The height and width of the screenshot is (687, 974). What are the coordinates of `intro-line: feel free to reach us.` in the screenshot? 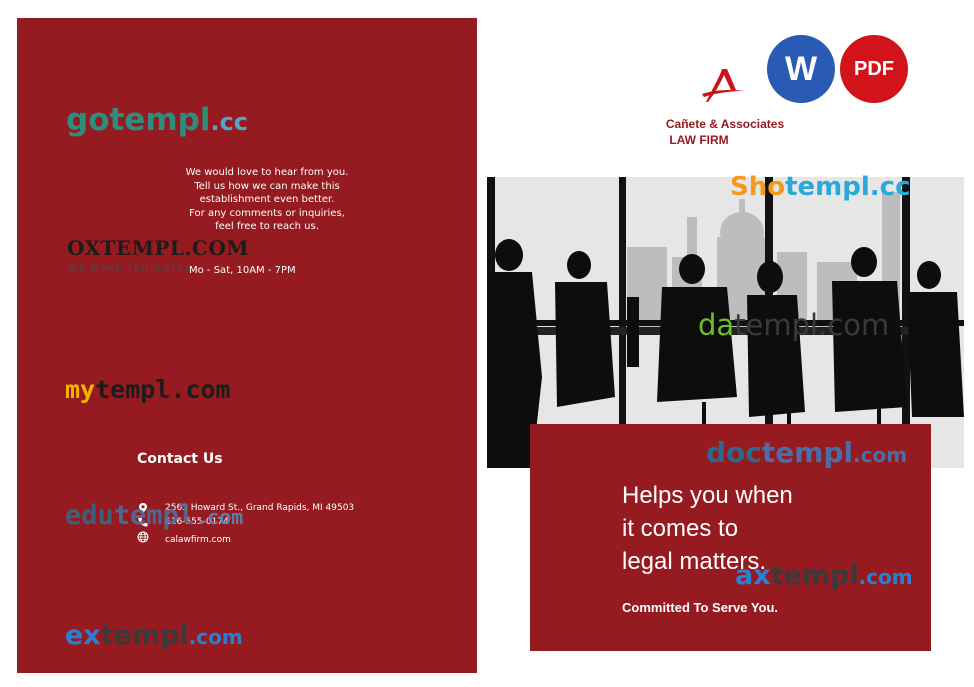 It's located at (267, 226).